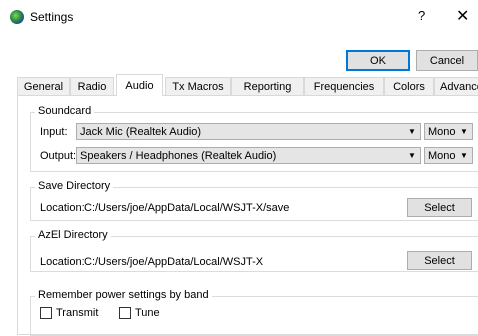  What do you see at coordinates (147, 313) in the screenshot?
I see `tune-label: Tune` at bounding box center [147, 313].